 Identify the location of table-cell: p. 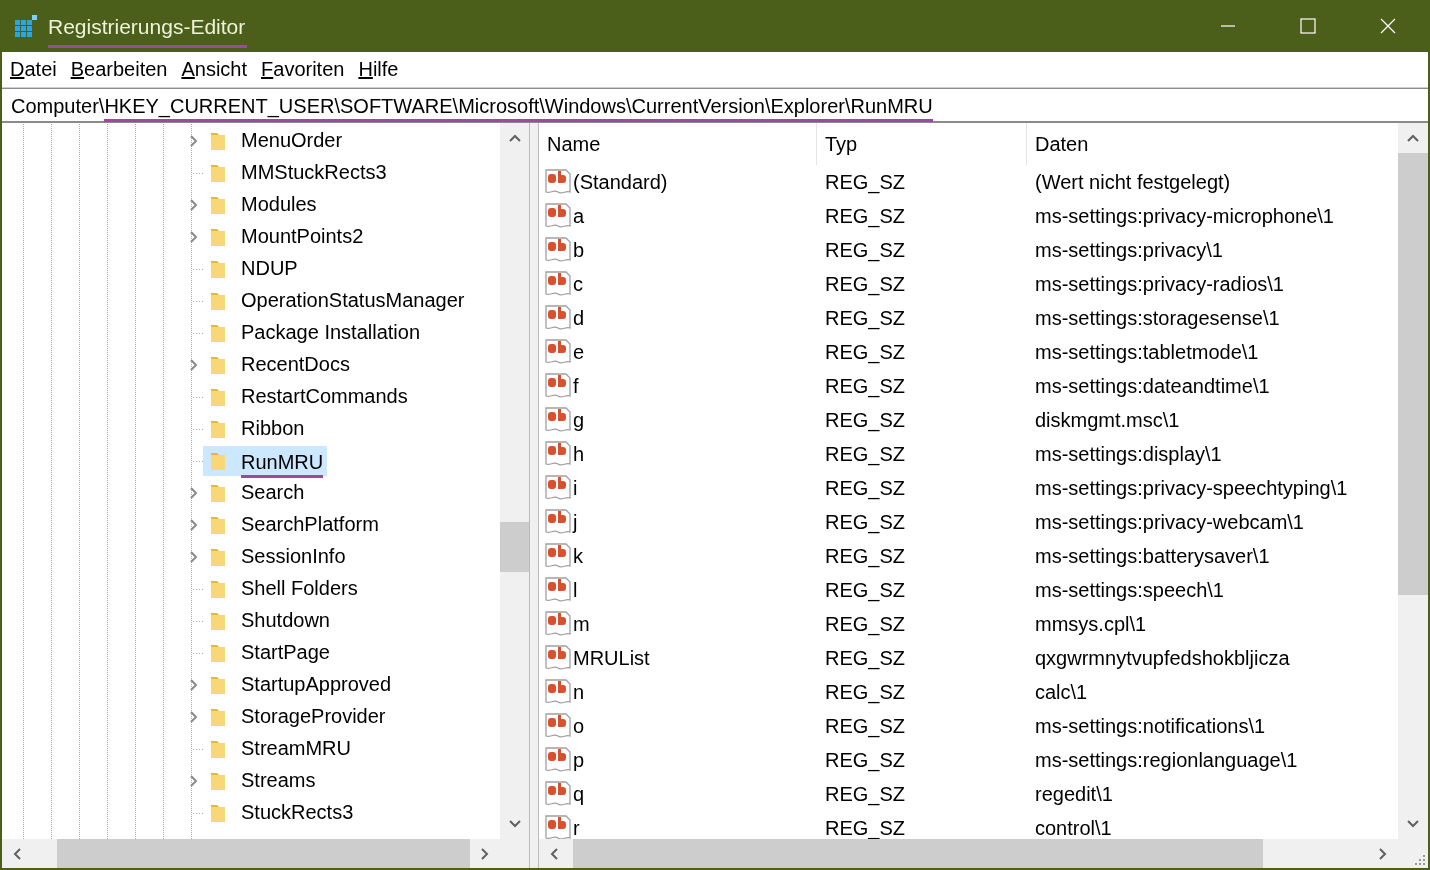
(579, 760).